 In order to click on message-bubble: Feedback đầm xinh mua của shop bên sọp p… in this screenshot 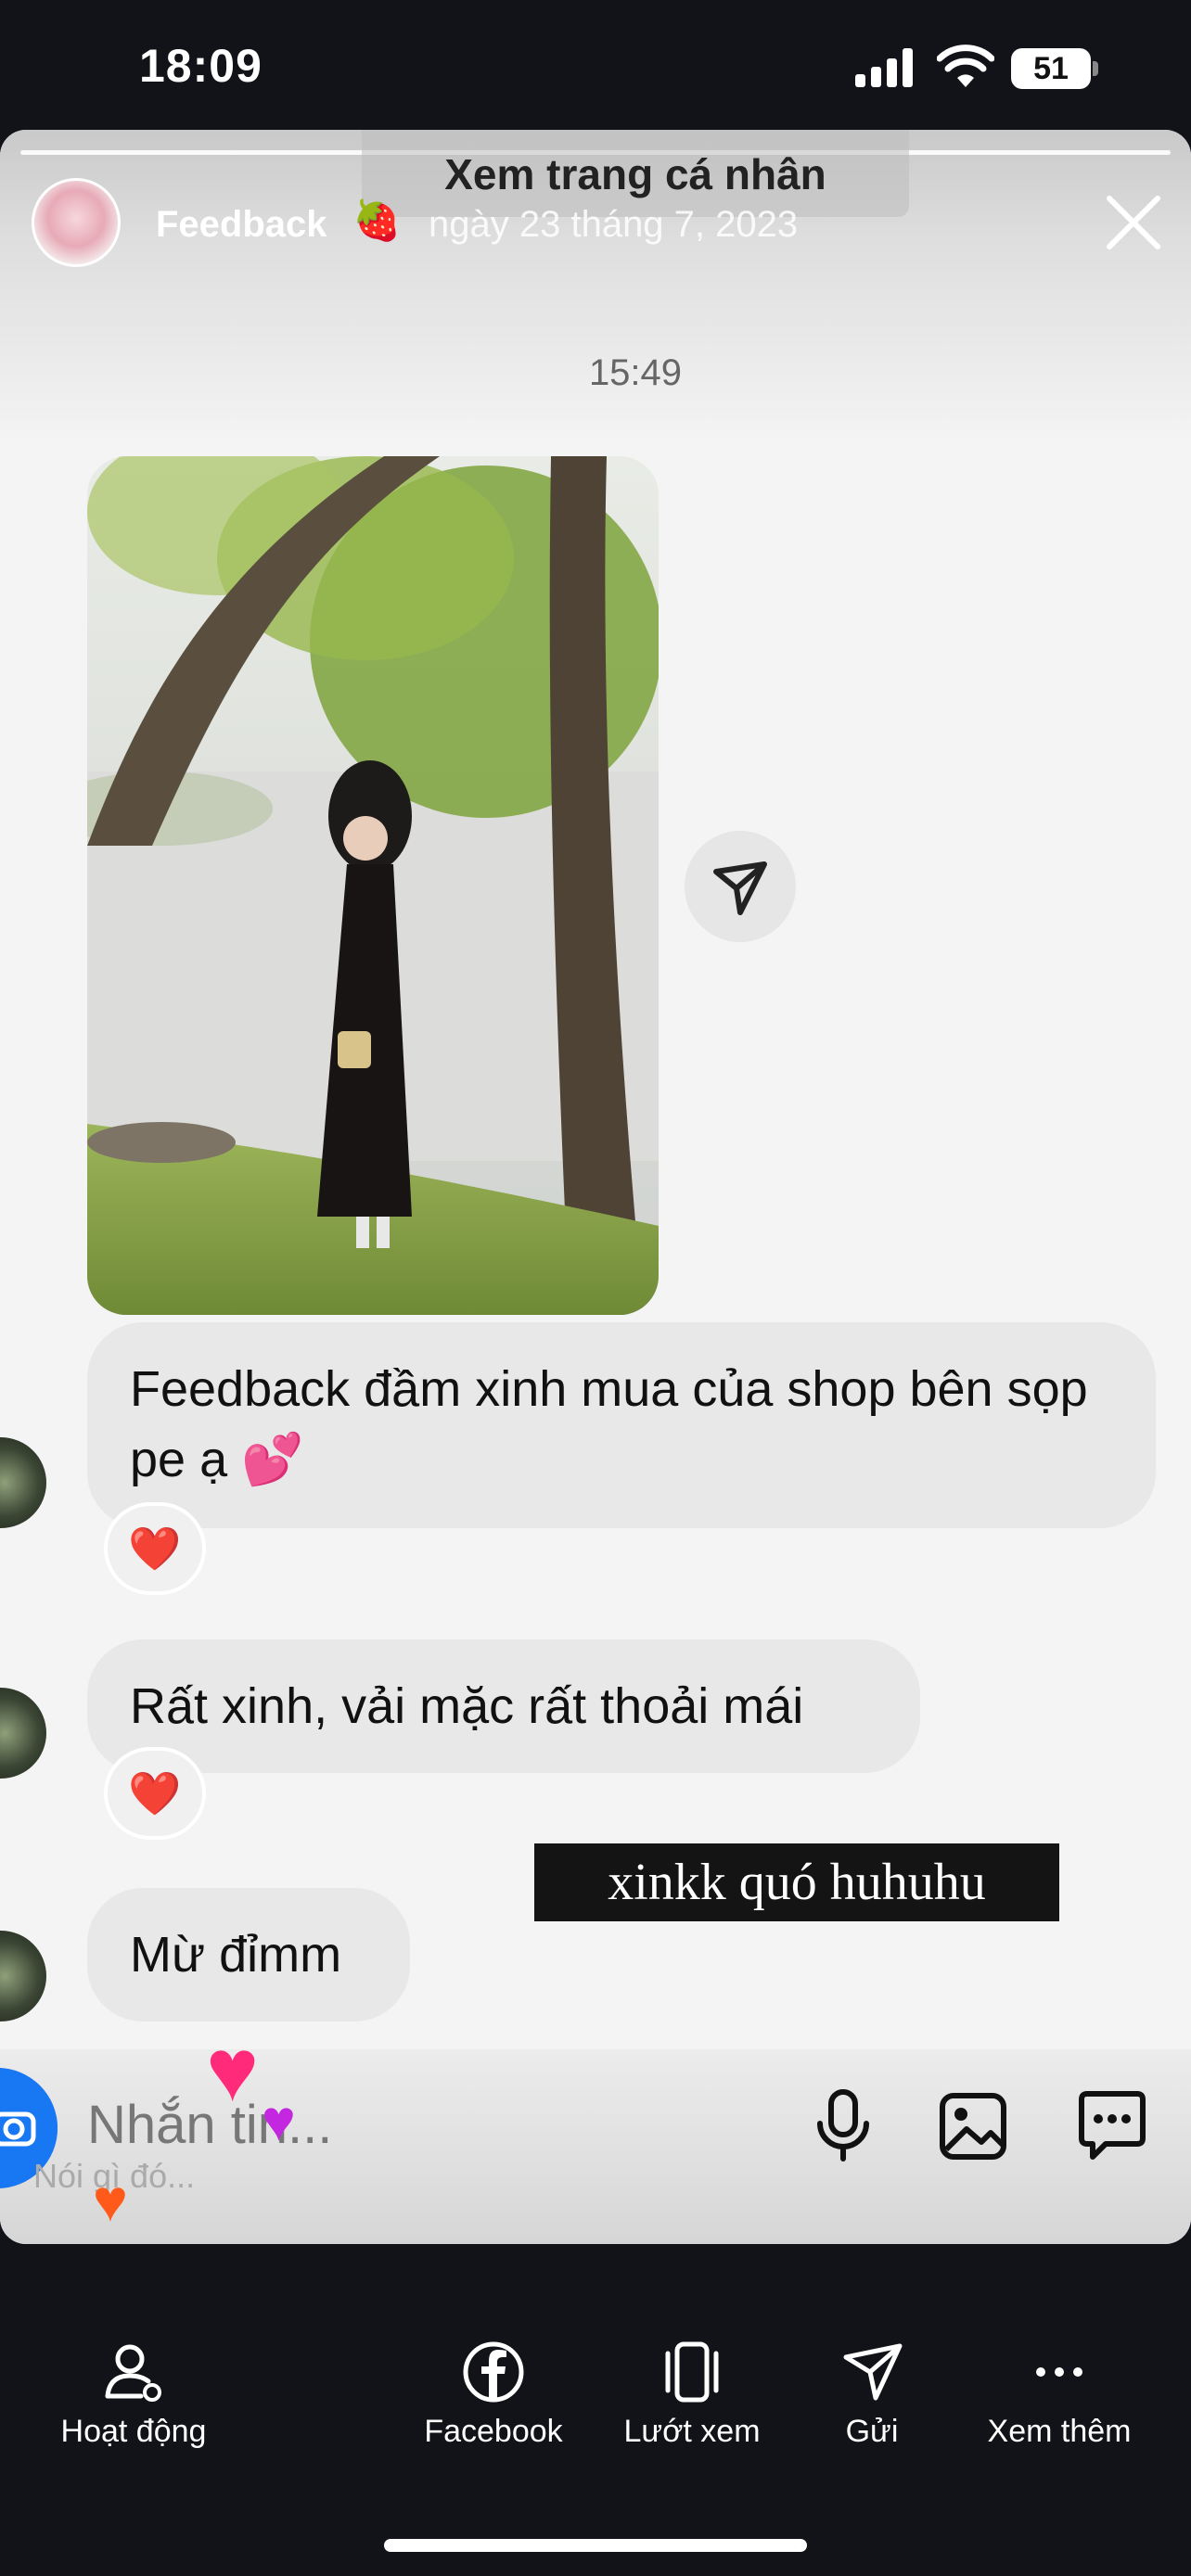, I will do `click(621, 1425)`.